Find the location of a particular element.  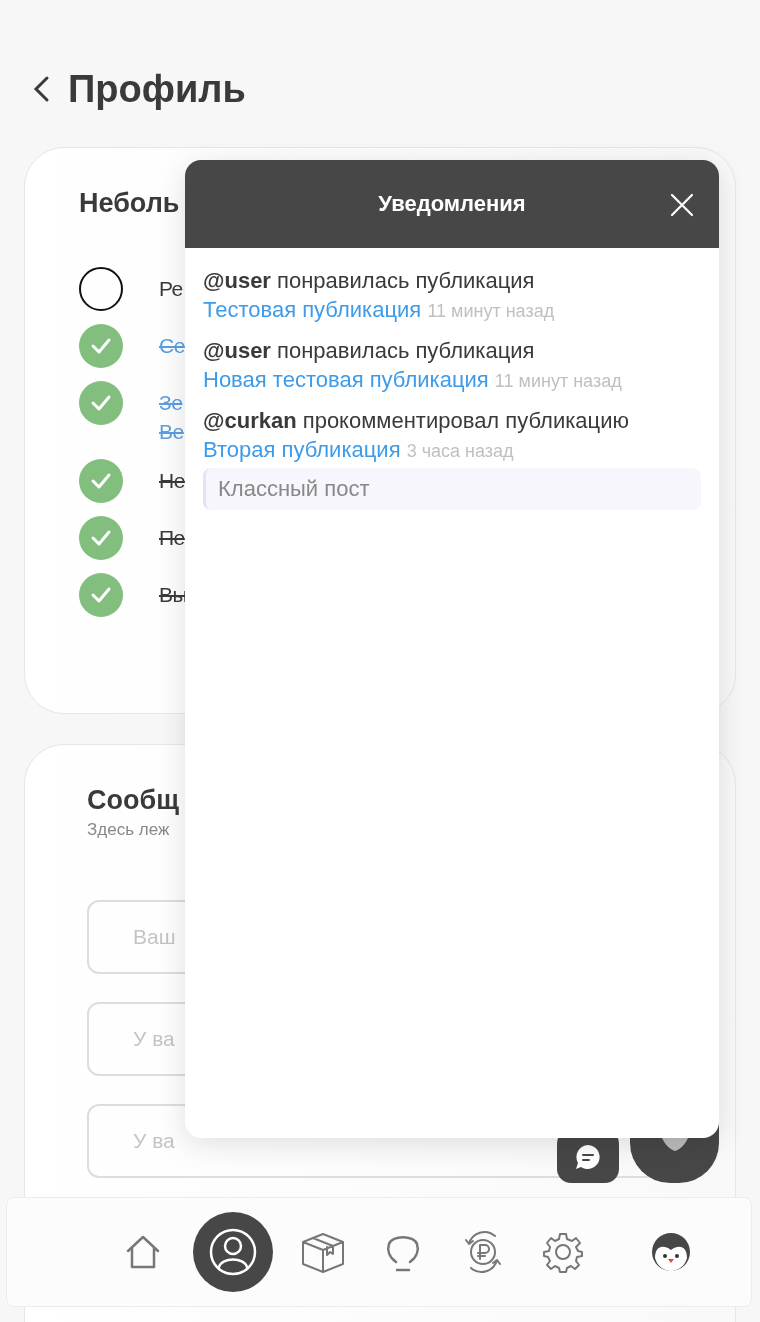

post-link: Вторая публикация is located at coordinates (302, 449).